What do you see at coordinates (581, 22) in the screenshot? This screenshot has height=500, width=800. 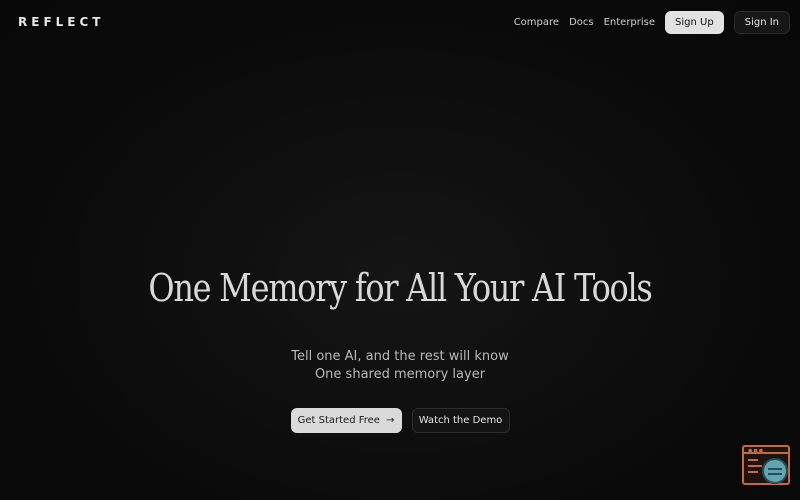 I see `nav-link-docs: Docs` at bounding box center [581, 22].